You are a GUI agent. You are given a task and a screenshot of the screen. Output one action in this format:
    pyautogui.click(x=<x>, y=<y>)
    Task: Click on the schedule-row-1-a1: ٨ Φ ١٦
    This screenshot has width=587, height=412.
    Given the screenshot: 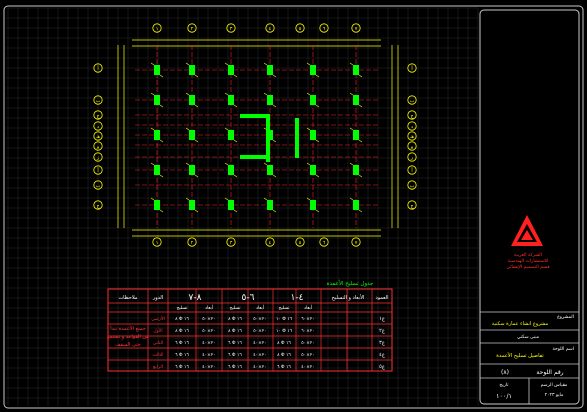 What is the action you would take?
    pyautogui.click(x=182, y=319)
    